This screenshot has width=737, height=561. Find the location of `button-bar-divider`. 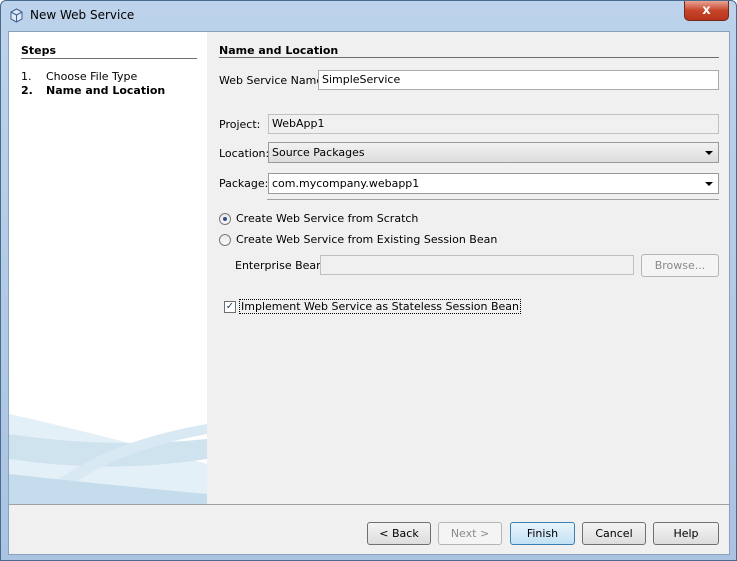

button-bar-divider is located at coordinates (369, 504).